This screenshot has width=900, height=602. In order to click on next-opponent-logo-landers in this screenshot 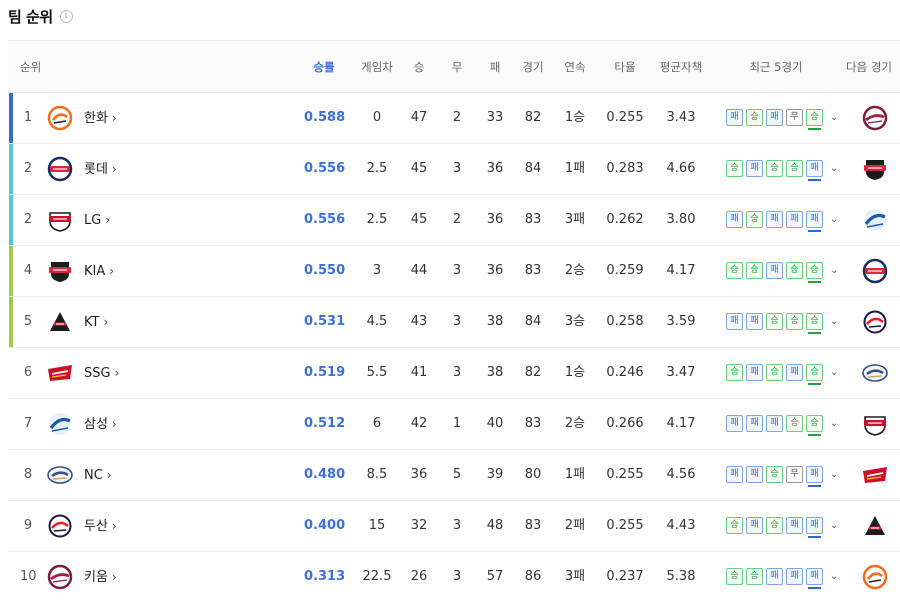, I will do `click(875, 475)`.